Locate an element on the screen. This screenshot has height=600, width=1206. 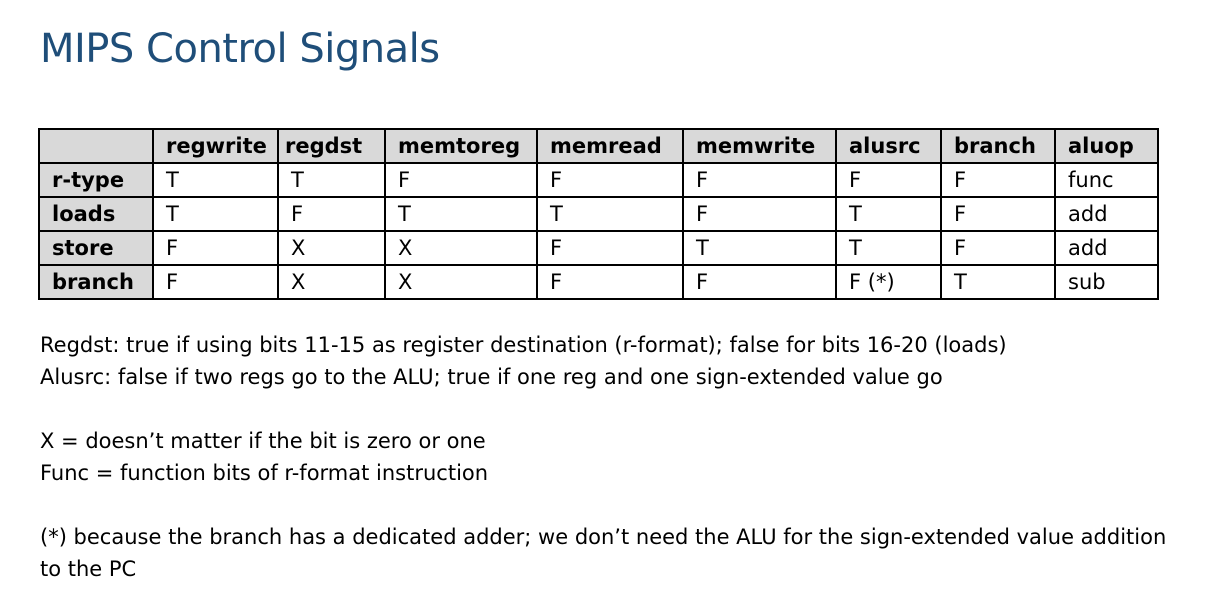
table-row: store F X X F T T F add is located at coordinates (598, 248).